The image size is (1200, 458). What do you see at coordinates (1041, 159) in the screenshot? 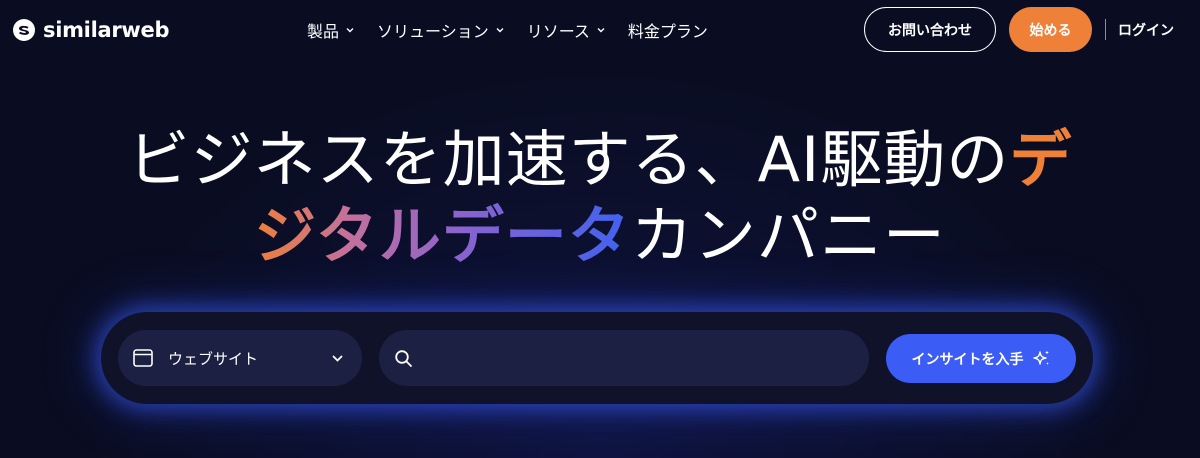
I see `hero-line-1-accent: デ` at bounding box center [1041, 159].